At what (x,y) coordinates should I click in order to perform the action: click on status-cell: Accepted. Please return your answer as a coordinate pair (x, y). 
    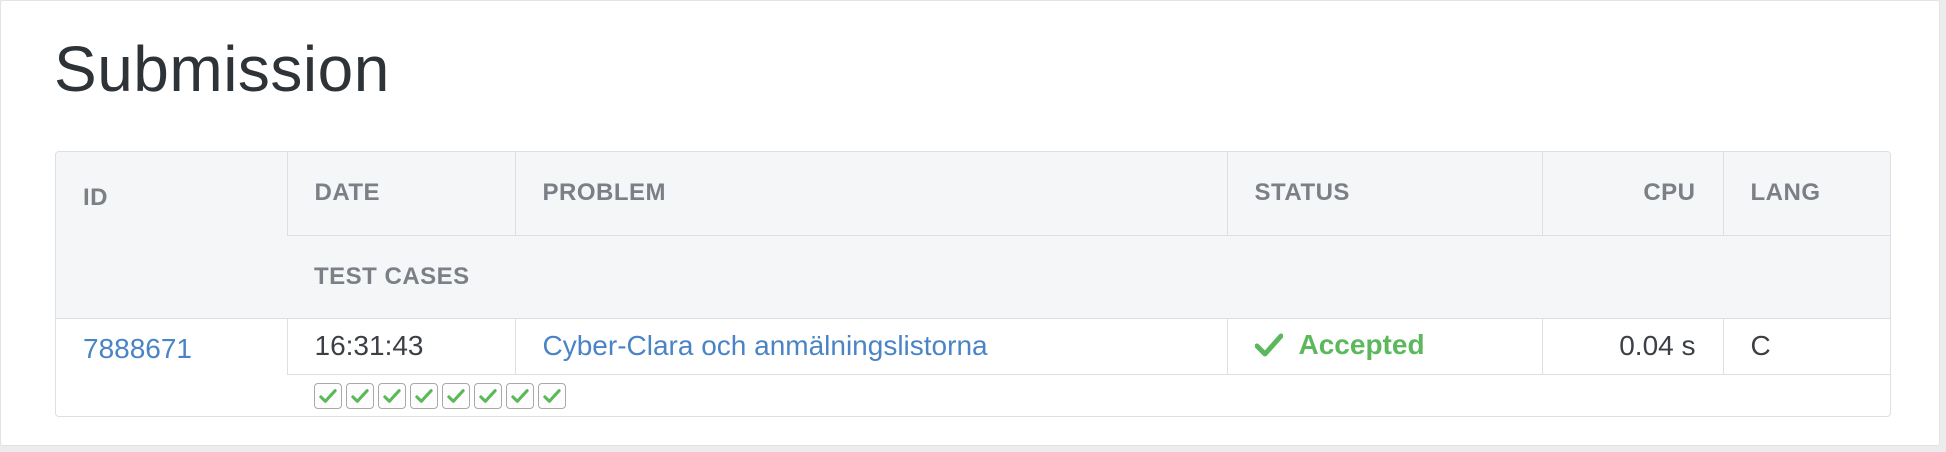
    Looking at the image, I should click on (1384, 346).